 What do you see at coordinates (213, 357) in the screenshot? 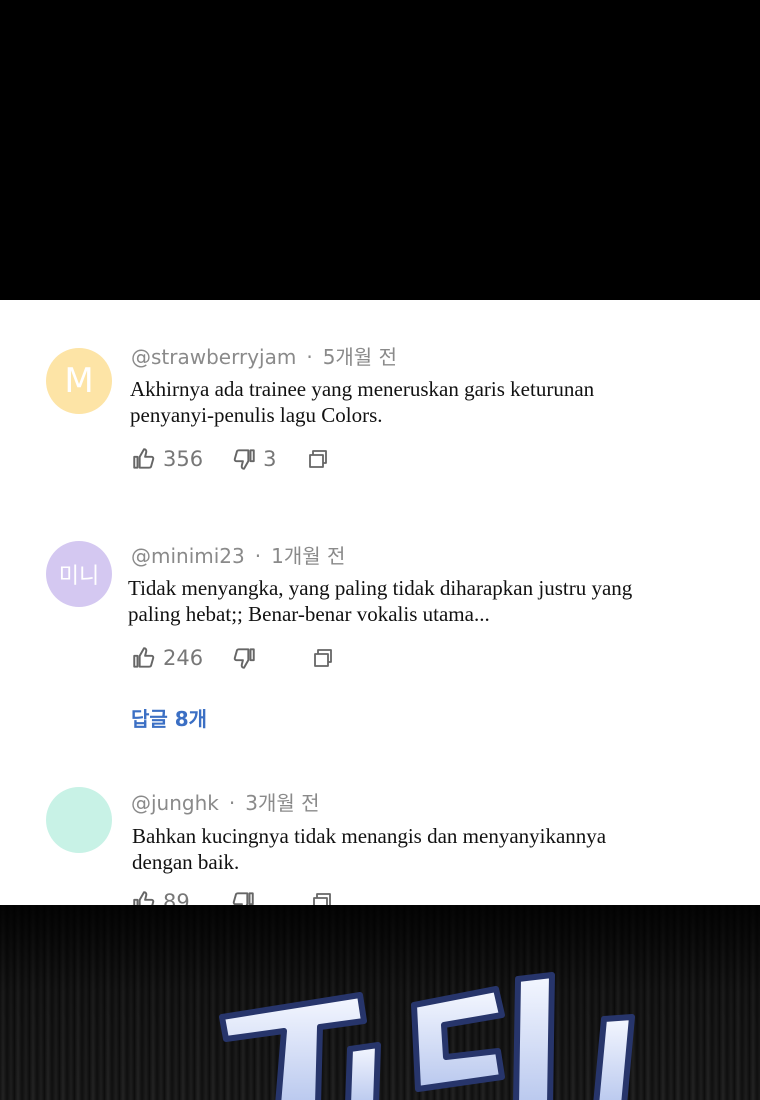
I see `comment-handle: @strawberryjam` at bounding box center [213, 357].